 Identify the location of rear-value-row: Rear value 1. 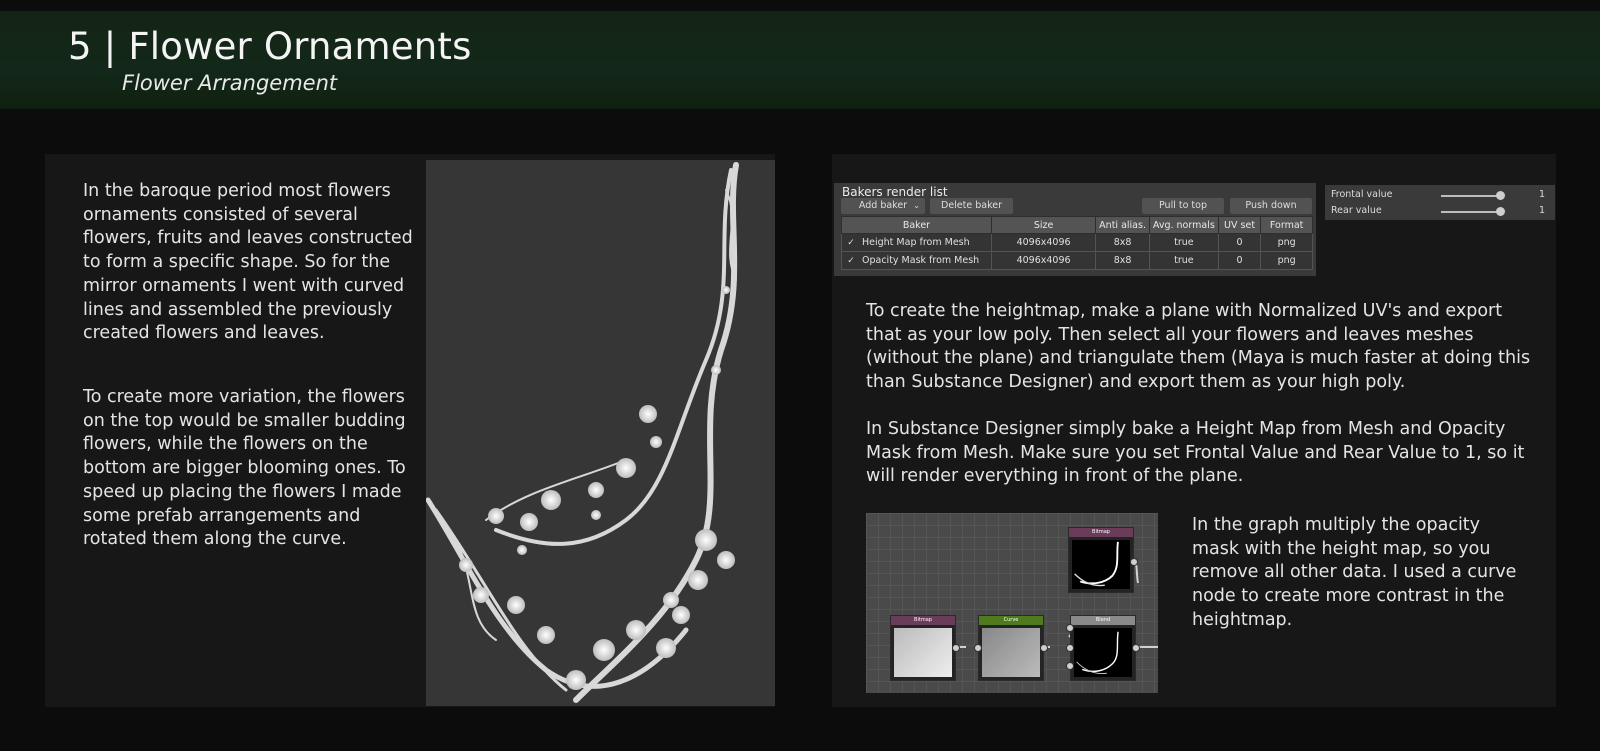
(1441, 212).